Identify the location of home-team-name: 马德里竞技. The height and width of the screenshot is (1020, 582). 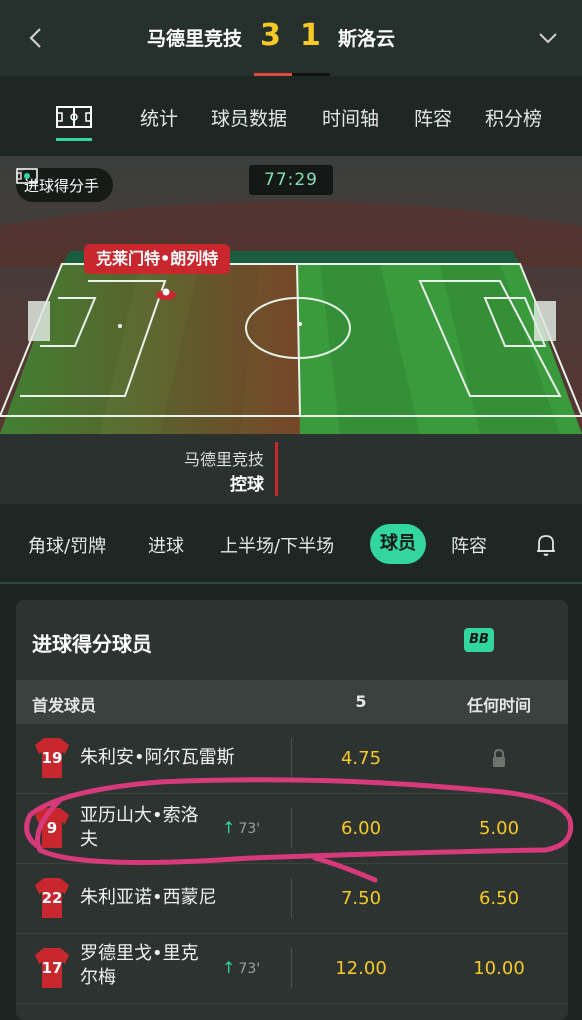
(194, 39).